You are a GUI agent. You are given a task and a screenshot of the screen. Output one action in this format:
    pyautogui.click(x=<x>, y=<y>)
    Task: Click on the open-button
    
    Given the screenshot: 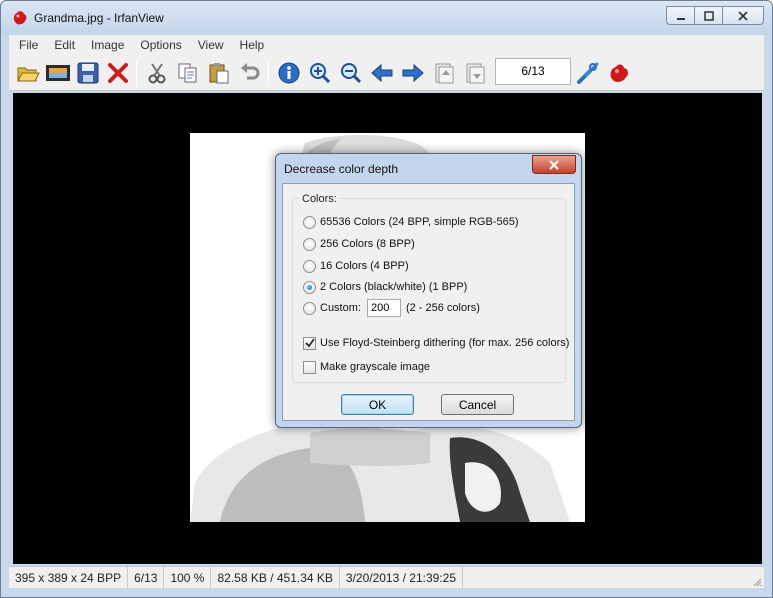 What is the action you would take?
    pyautogui.click(x=28, y=73)
    